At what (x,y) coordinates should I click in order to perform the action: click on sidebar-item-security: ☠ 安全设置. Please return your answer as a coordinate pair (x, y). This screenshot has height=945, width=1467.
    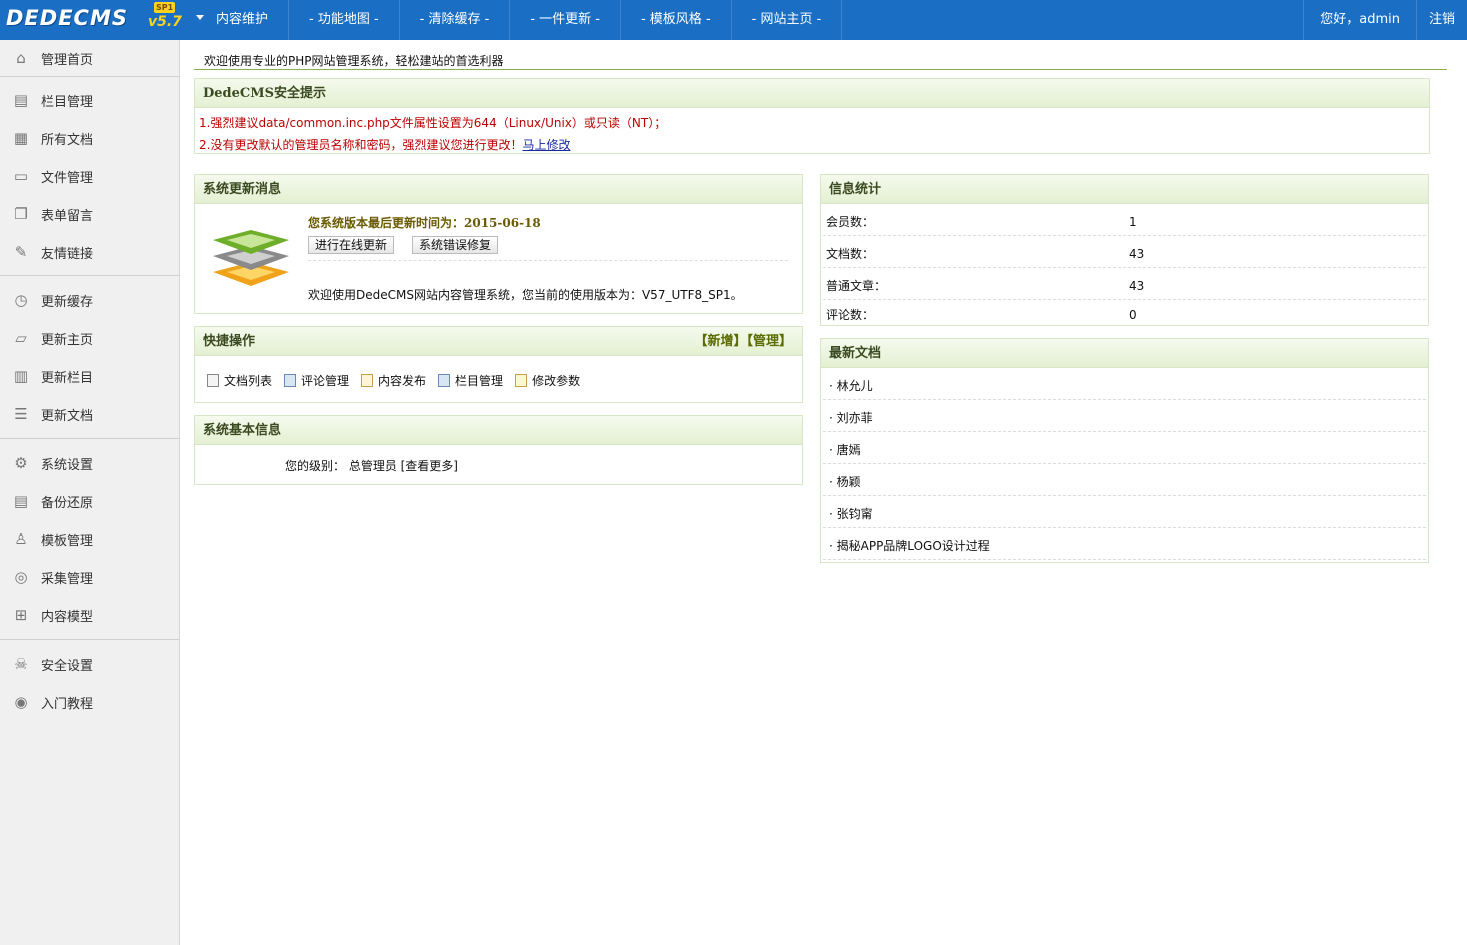
    Looking at the image, I should click on (89, 664).